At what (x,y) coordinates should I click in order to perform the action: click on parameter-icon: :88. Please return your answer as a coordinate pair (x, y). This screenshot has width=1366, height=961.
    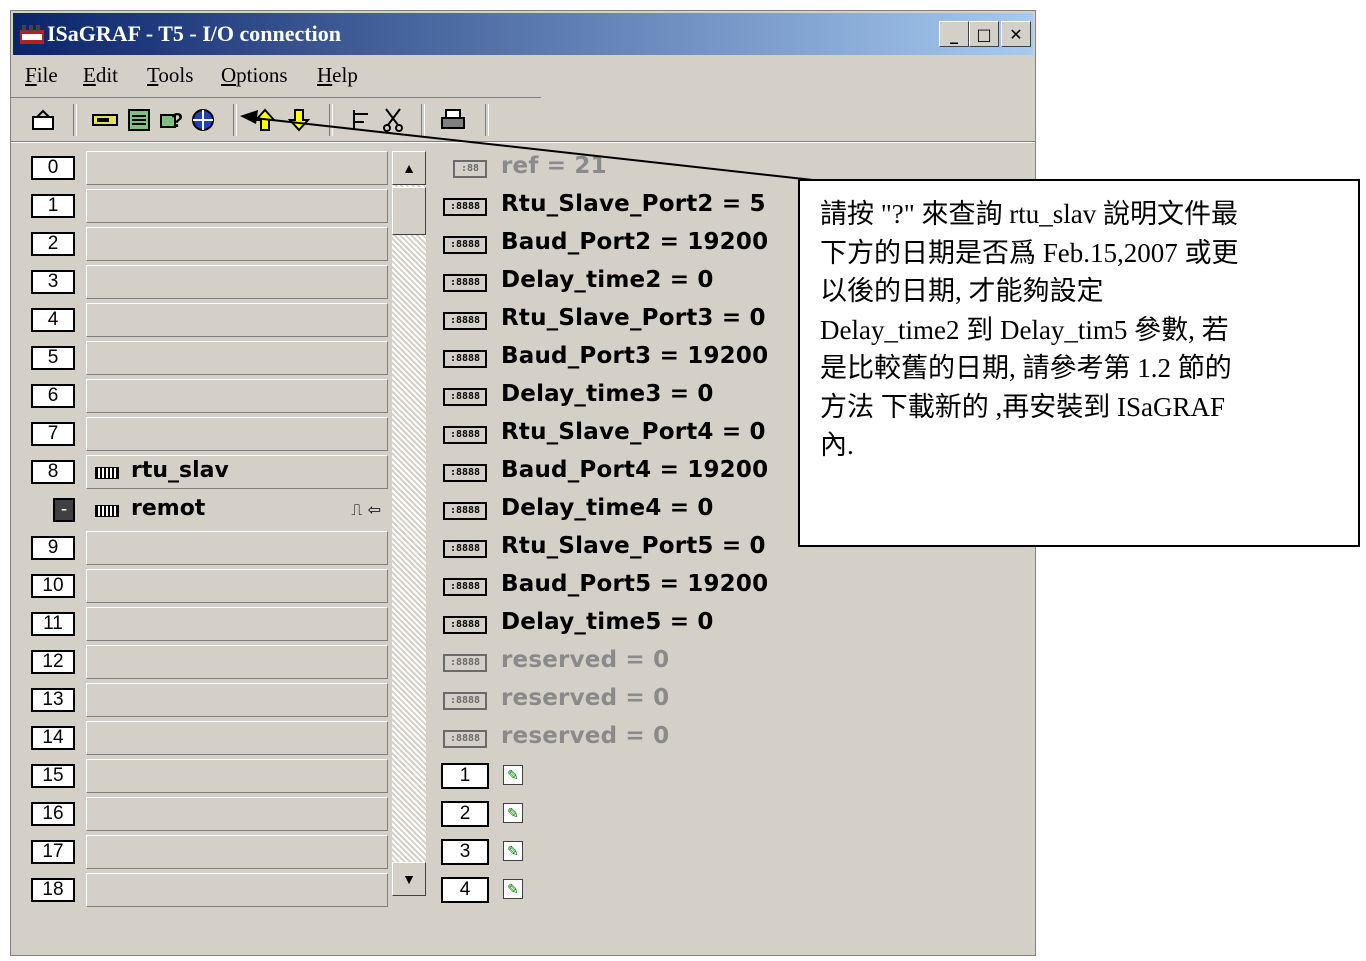
    Looking at the image, I should click on (470, 169).